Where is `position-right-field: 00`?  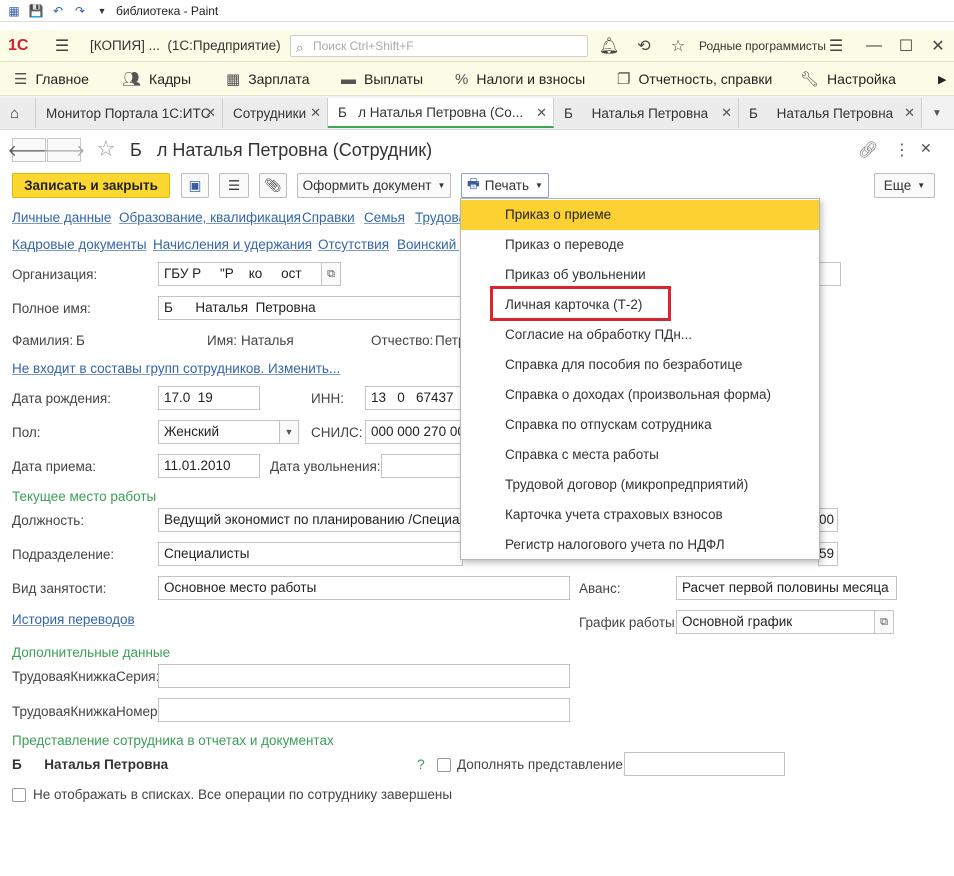
position-right-field: 00 is located at coordinates (828, 520).